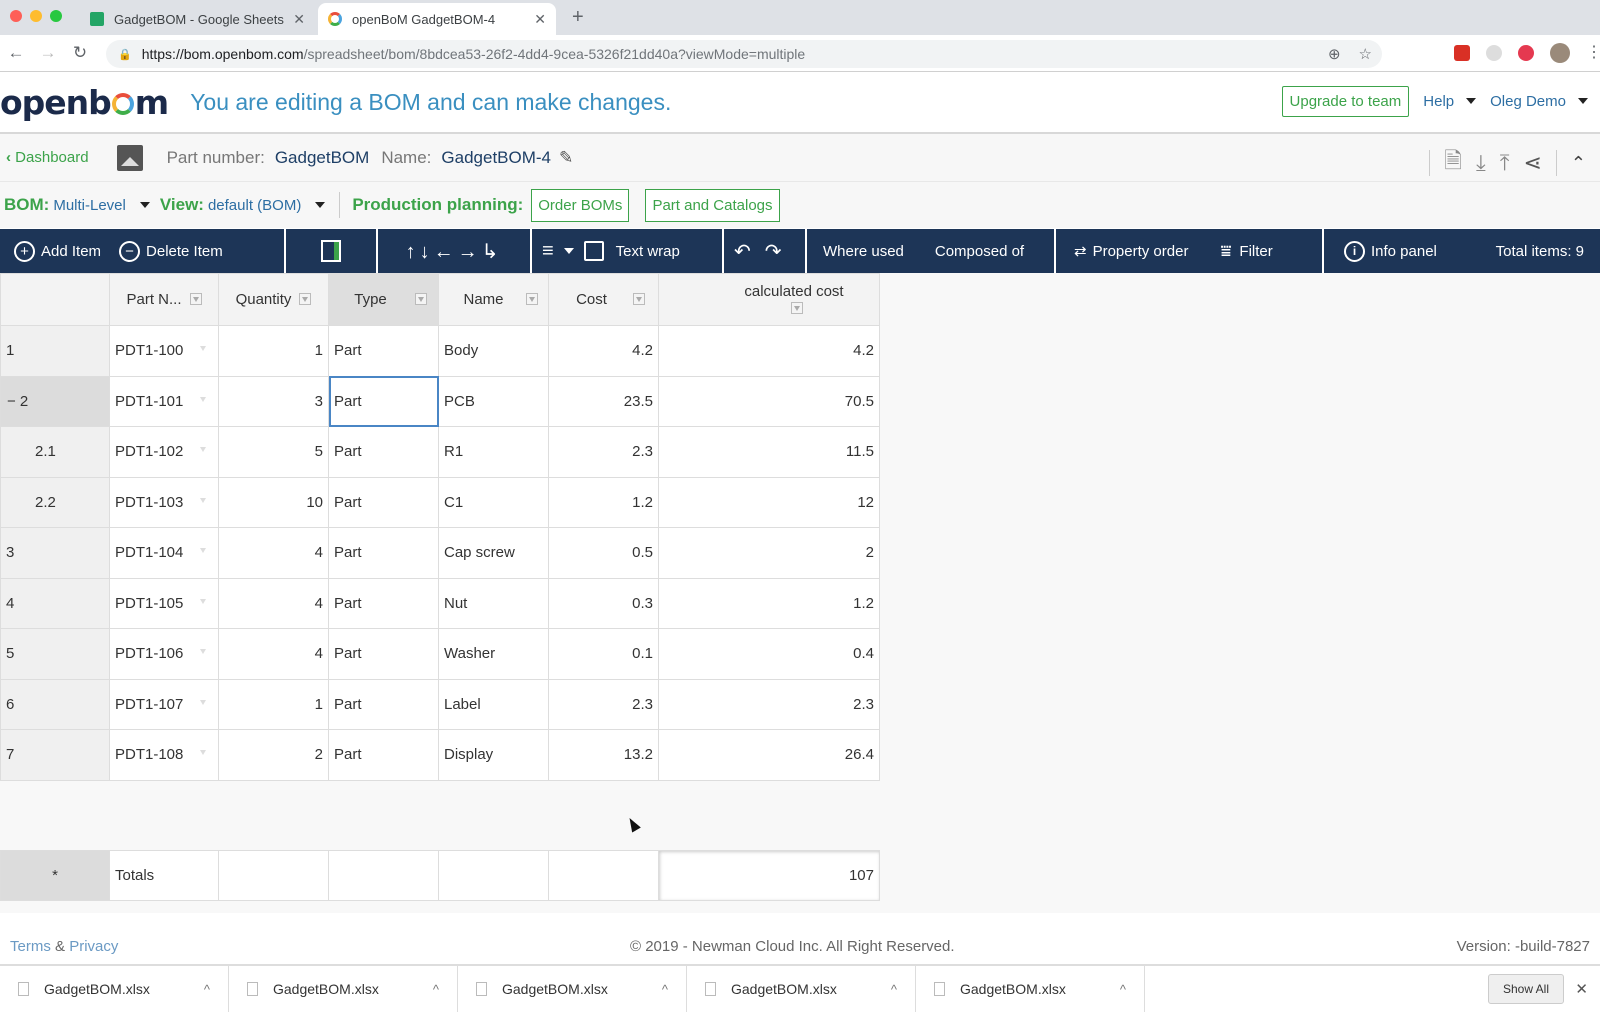 The height and width of the screenshot is (1012, 1600). What do you see at coordinates (80, 53) in the screenshot?
I see `reload-icon: ↻` at bounding box center [80, 53].